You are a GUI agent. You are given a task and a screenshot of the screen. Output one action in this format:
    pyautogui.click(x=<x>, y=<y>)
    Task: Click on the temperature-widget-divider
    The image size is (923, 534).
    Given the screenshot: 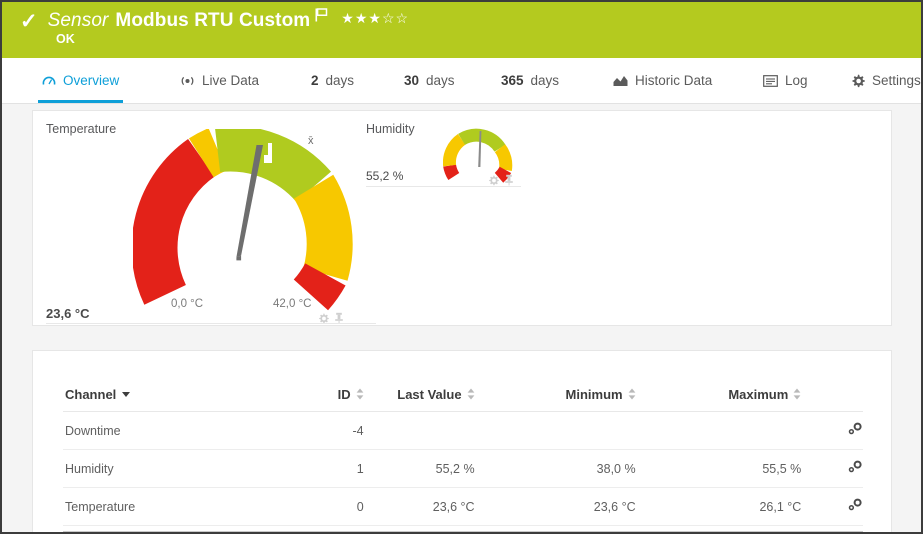 What is the action you would take?
    pyautogui.click(x=211, y=323)
    